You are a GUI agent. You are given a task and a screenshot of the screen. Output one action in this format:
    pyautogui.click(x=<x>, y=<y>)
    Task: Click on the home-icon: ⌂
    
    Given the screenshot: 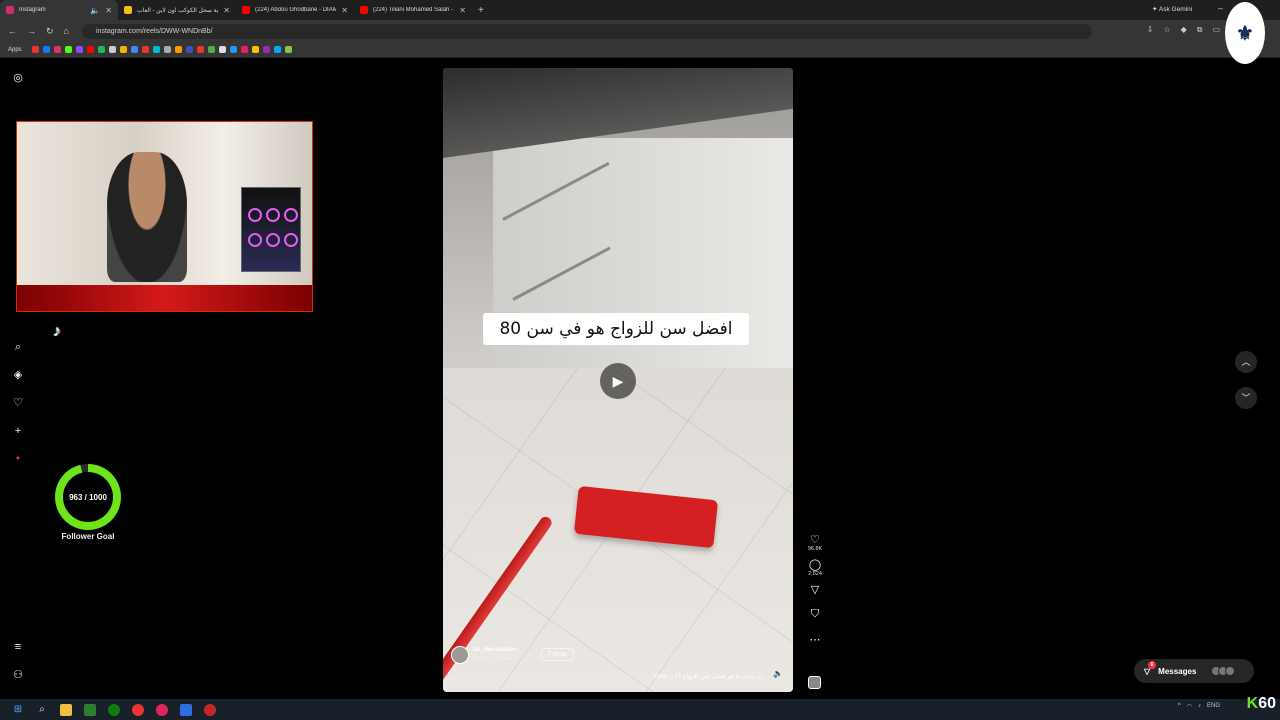 What is the action you would take?
    pyautogui.click(x=66, y=31)
    